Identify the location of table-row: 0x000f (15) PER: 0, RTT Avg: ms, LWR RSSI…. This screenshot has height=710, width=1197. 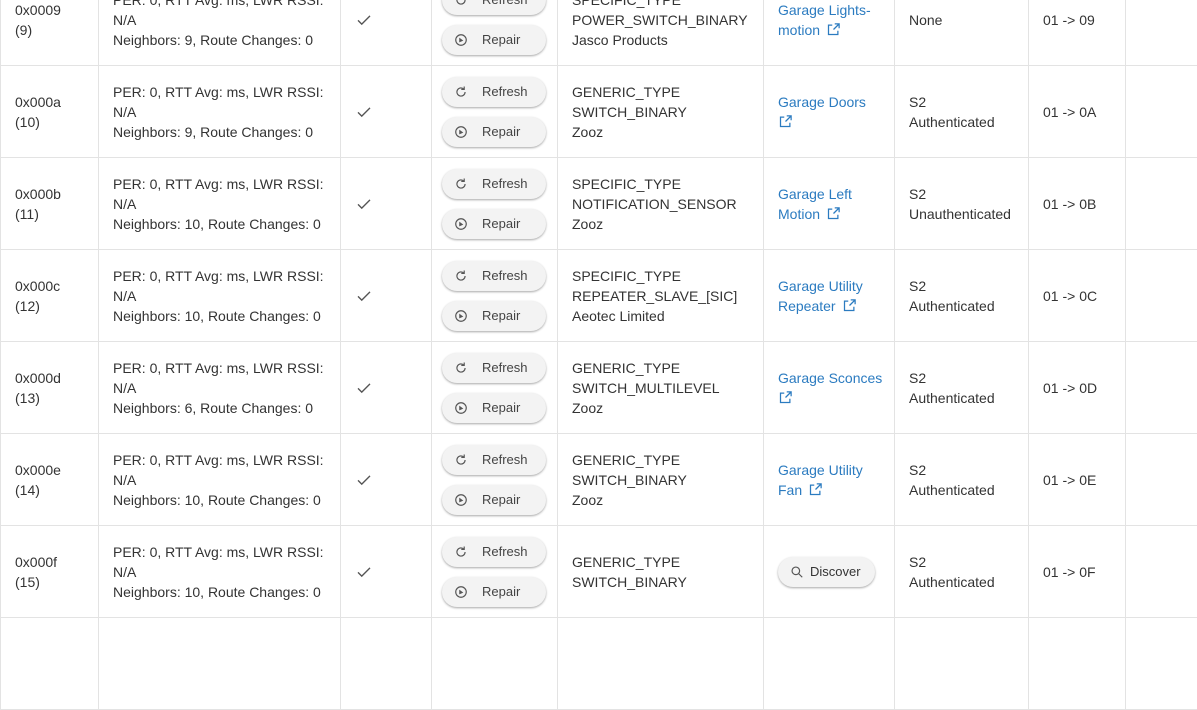
(598, 572).